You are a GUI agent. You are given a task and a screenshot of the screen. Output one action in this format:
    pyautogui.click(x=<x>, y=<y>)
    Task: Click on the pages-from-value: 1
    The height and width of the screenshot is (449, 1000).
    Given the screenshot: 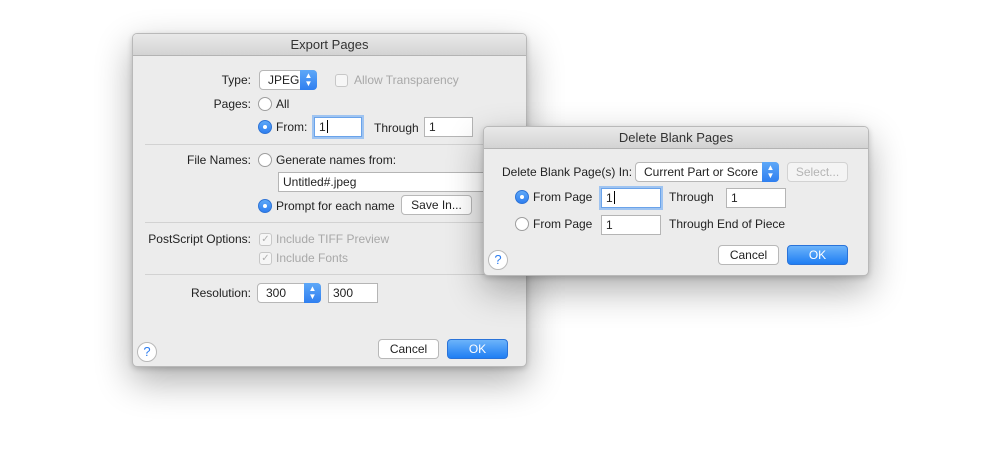 What is the action you would take?
    pyautogui.click(x=322, y=127)
    